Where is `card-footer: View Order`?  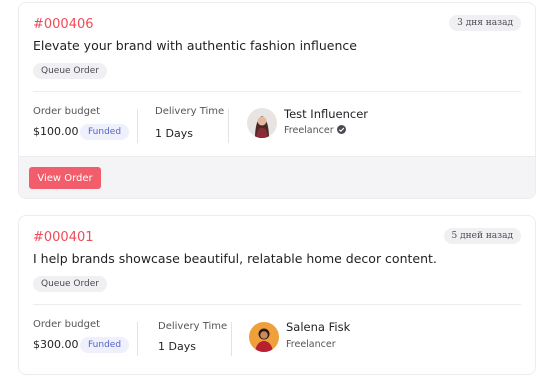
card-footer: View Order is located at coordinates (277, 177).